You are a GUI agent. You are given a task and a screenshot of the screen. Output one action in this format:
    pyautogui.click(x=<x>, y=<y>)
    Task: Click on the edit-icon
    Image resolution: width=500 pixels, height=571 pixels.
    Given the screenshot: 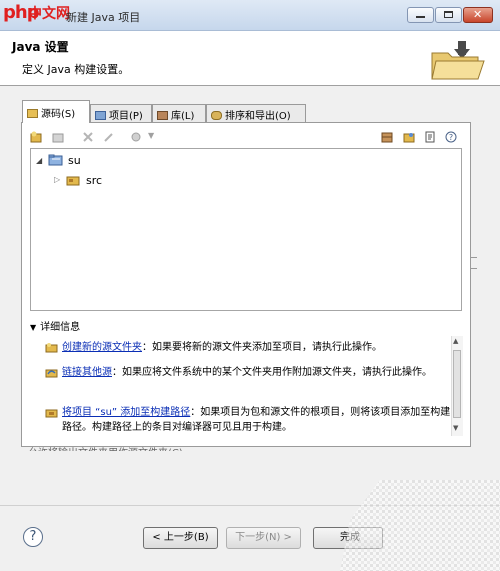 What is the action you would take?
    pyautogui.click(x=108, y=137)
    